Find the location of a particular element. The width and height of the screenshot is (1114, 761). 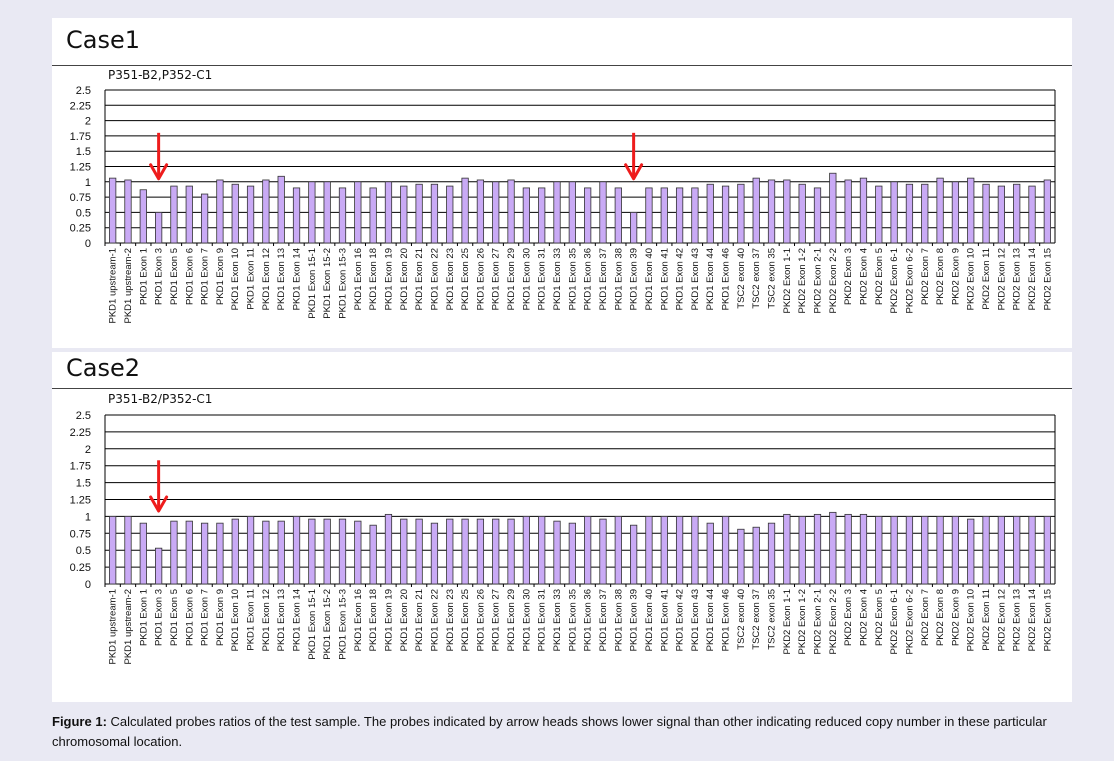

x-tick-label: PKD1 Exon 46 is located at coordinates (726, 620).